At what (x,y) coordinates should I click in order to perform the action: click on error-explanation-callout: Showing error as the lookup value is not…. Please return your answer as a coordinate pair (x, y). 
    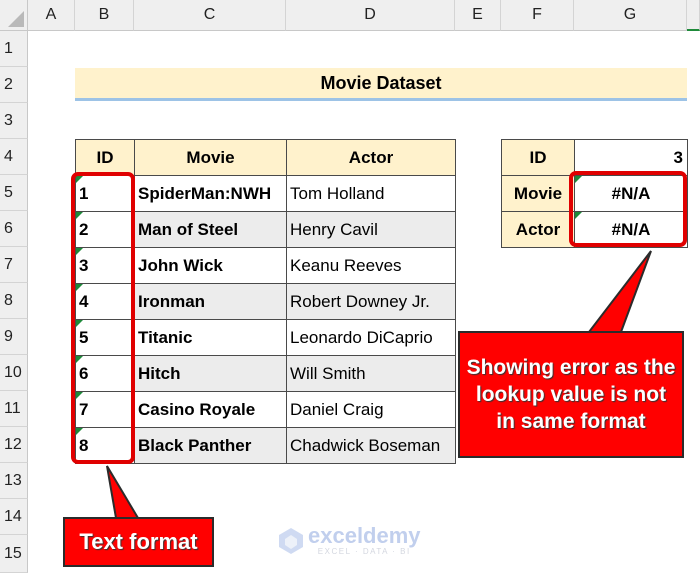
    Looking at the image, I should click on (571, 394).